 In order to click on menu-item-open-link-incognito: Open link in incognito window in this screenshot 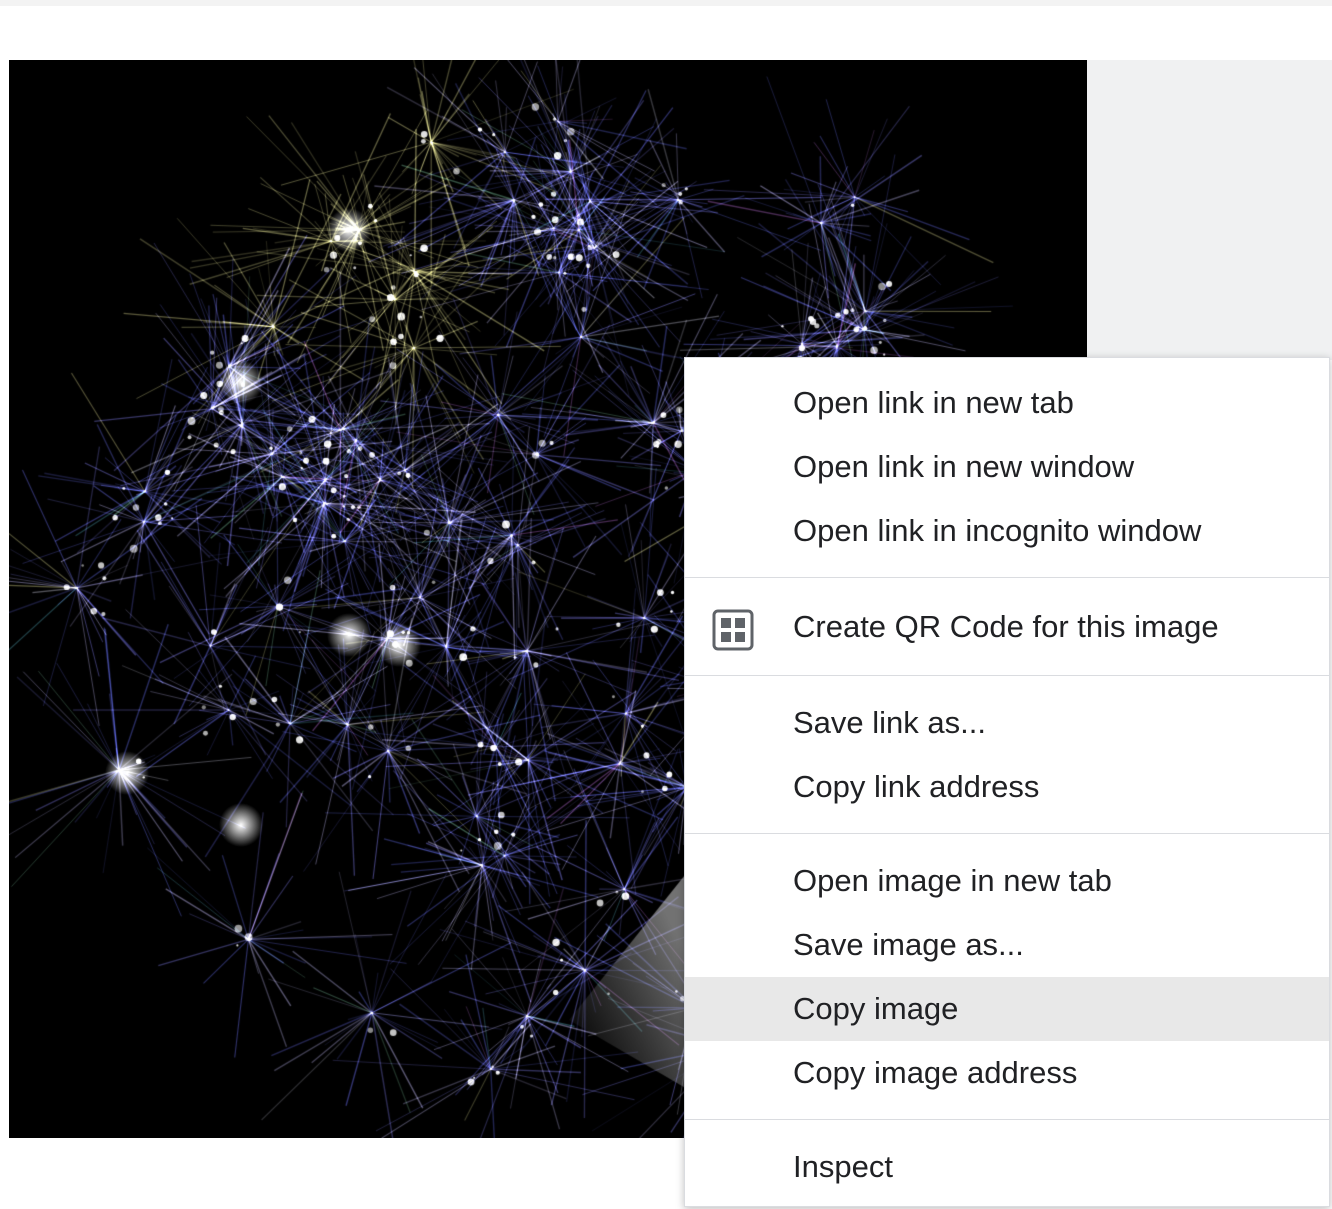, I will do `click(1007, 531)`.